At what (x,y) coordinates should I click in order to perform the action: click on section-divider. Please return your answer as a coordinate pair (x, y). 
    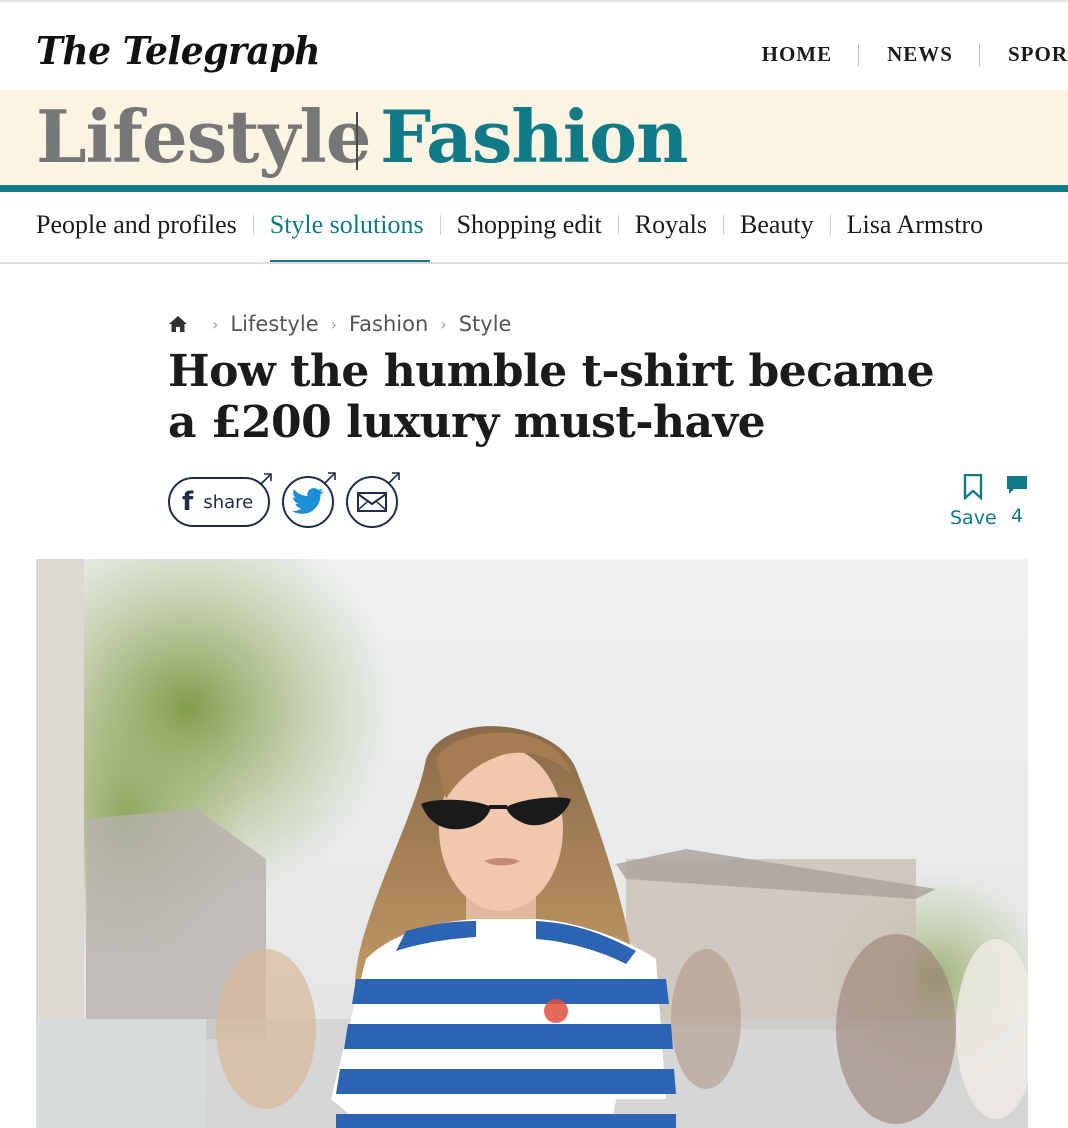
    Looking at the image, I should click on (357, 141).